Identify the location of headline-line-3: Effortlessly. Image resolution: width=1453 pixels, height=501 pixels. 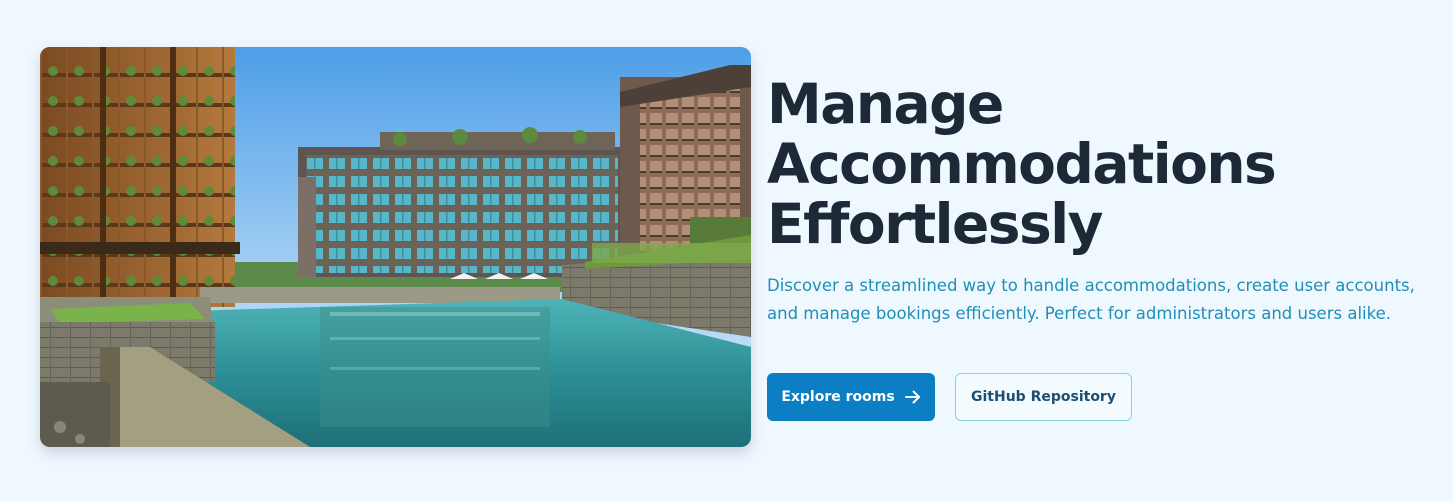
(935, 224).